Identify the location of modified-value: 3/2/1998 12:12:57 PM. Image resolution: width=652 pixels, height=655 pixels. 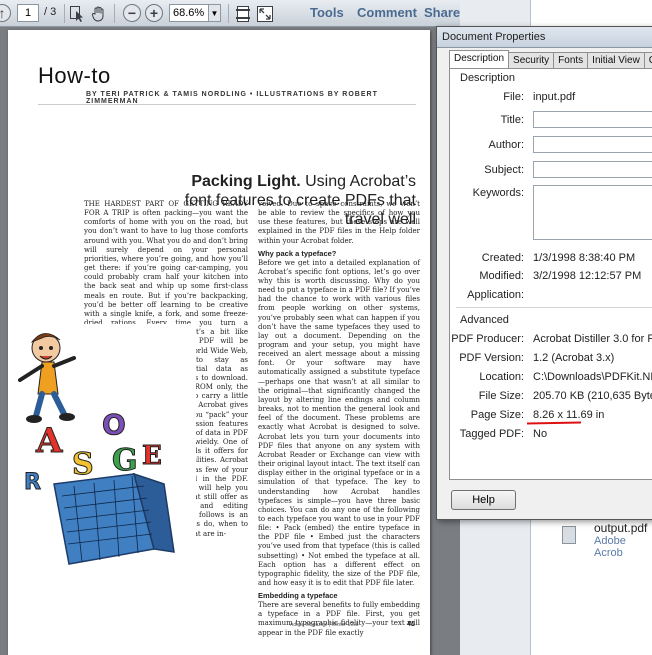
(587, 276).